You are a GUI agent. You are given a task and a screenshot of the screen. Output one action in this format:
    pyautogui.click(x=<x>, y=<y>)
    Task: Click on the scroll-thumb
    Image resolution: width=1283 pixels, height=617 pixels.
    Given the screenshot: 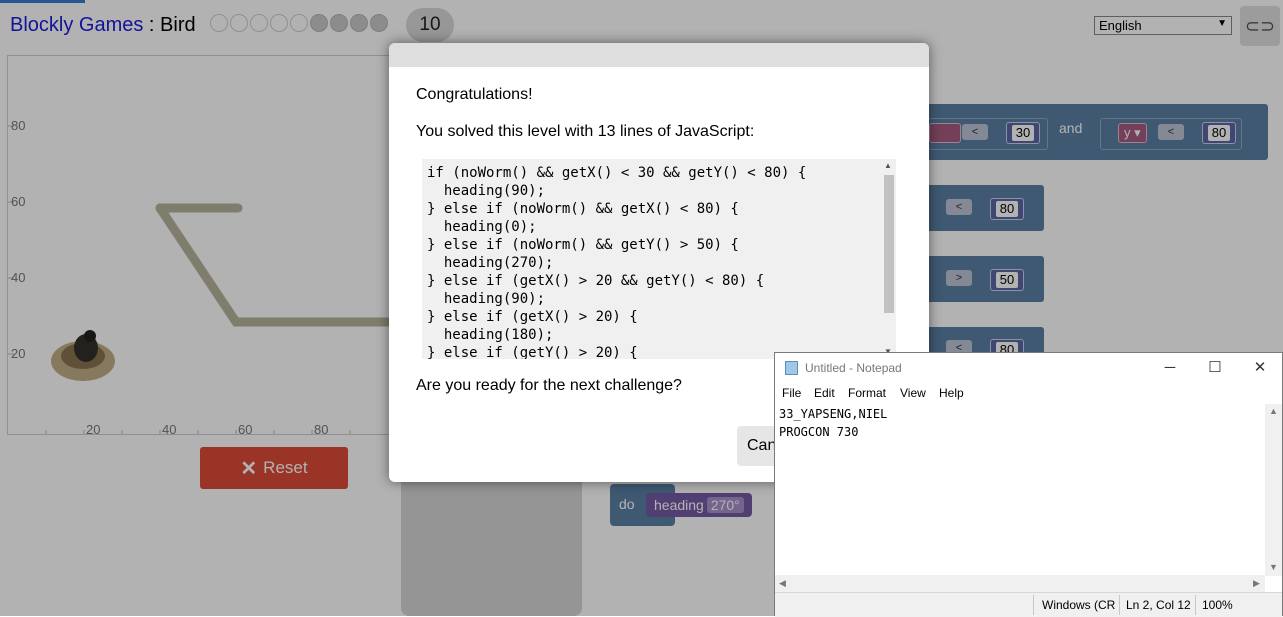 What is the action you would take?
    pyautogui.click(x=889, y=244)
    